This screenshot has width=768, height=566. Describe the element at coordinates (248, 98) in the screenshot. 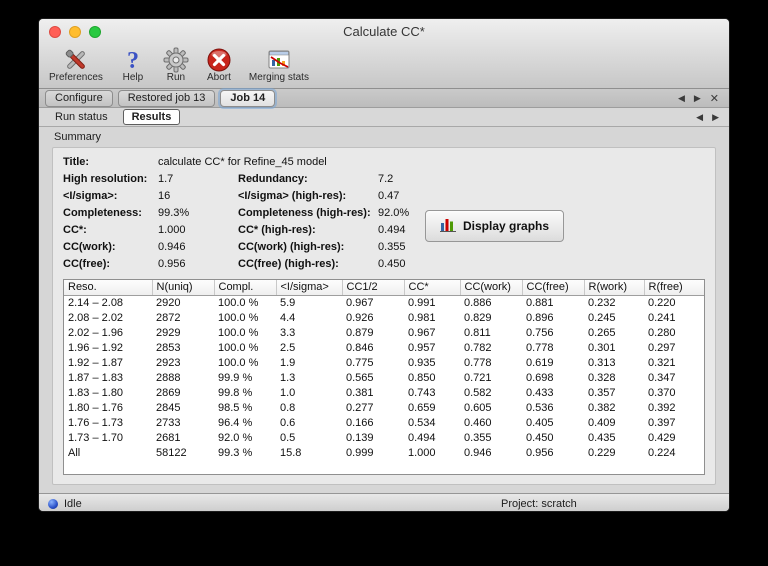

I see `tab-job-14: Job 14` at that location.